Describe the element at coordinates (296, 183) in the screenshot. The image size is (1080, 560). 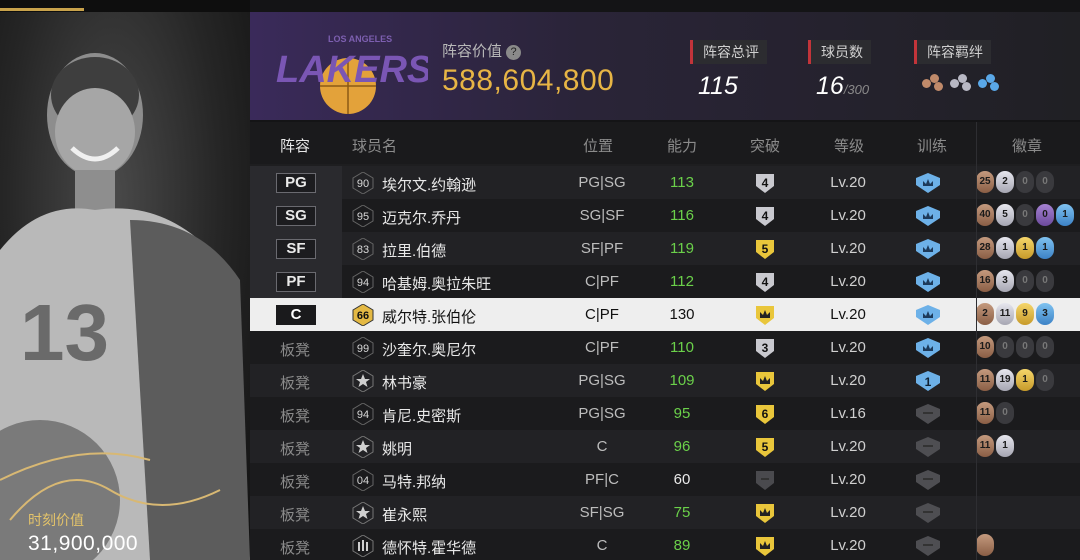
I see `lineup-slot-tag: PG` at that location.